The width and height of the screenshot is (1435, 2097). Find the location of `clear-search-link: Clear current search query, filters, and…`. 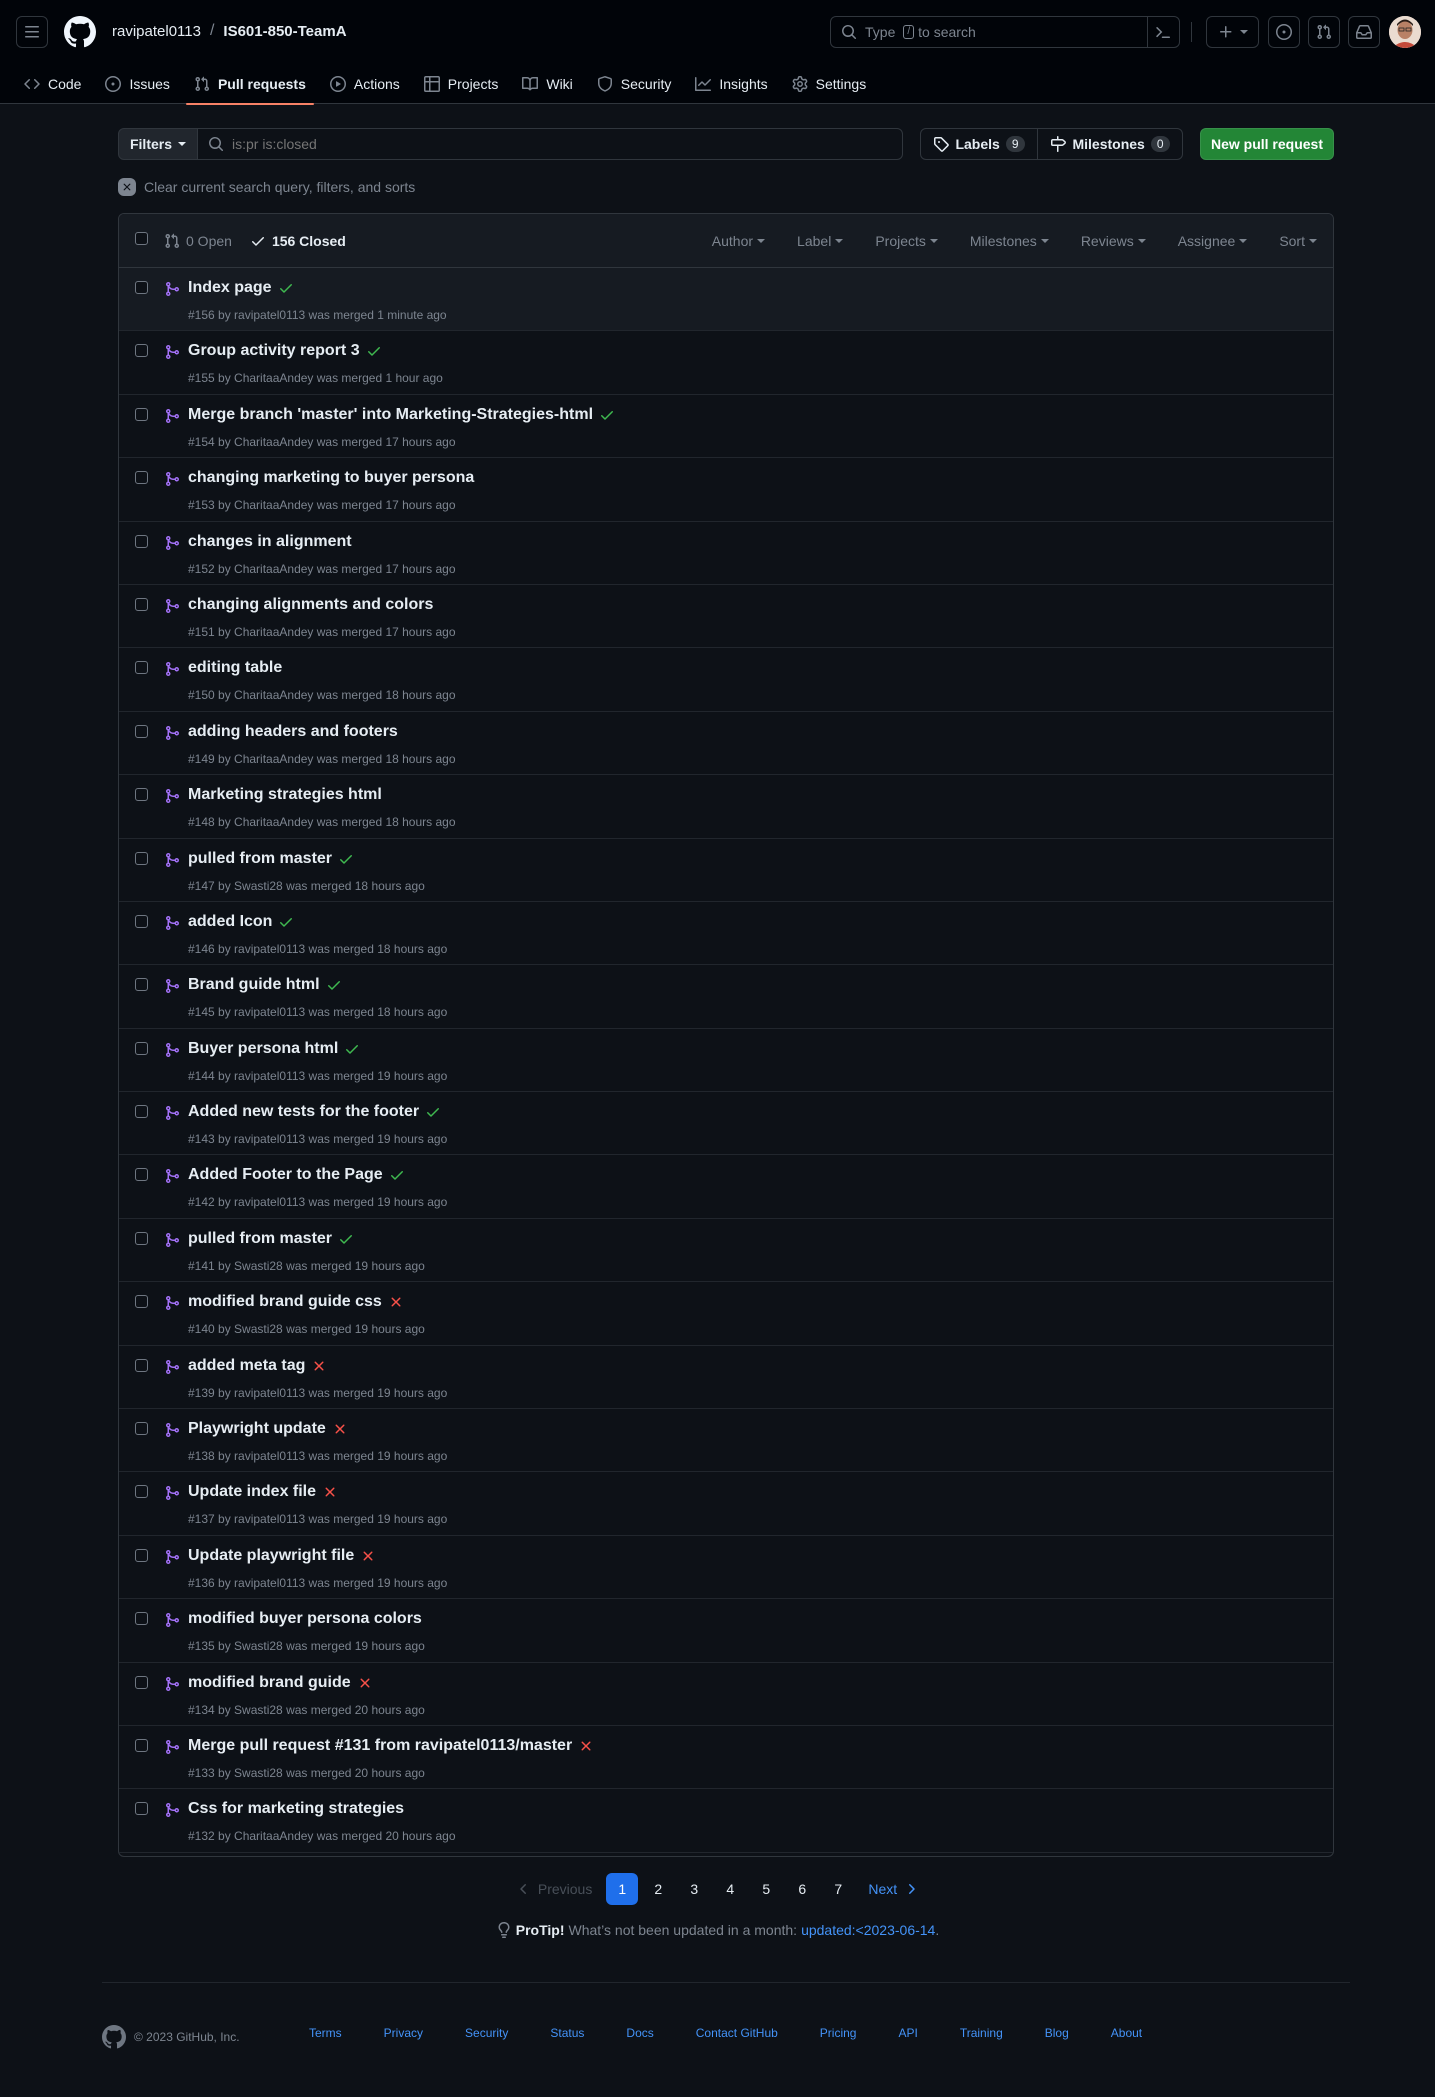

clear-search-link: Clear current search query, filters, and… is located at coordinates (266, 187).